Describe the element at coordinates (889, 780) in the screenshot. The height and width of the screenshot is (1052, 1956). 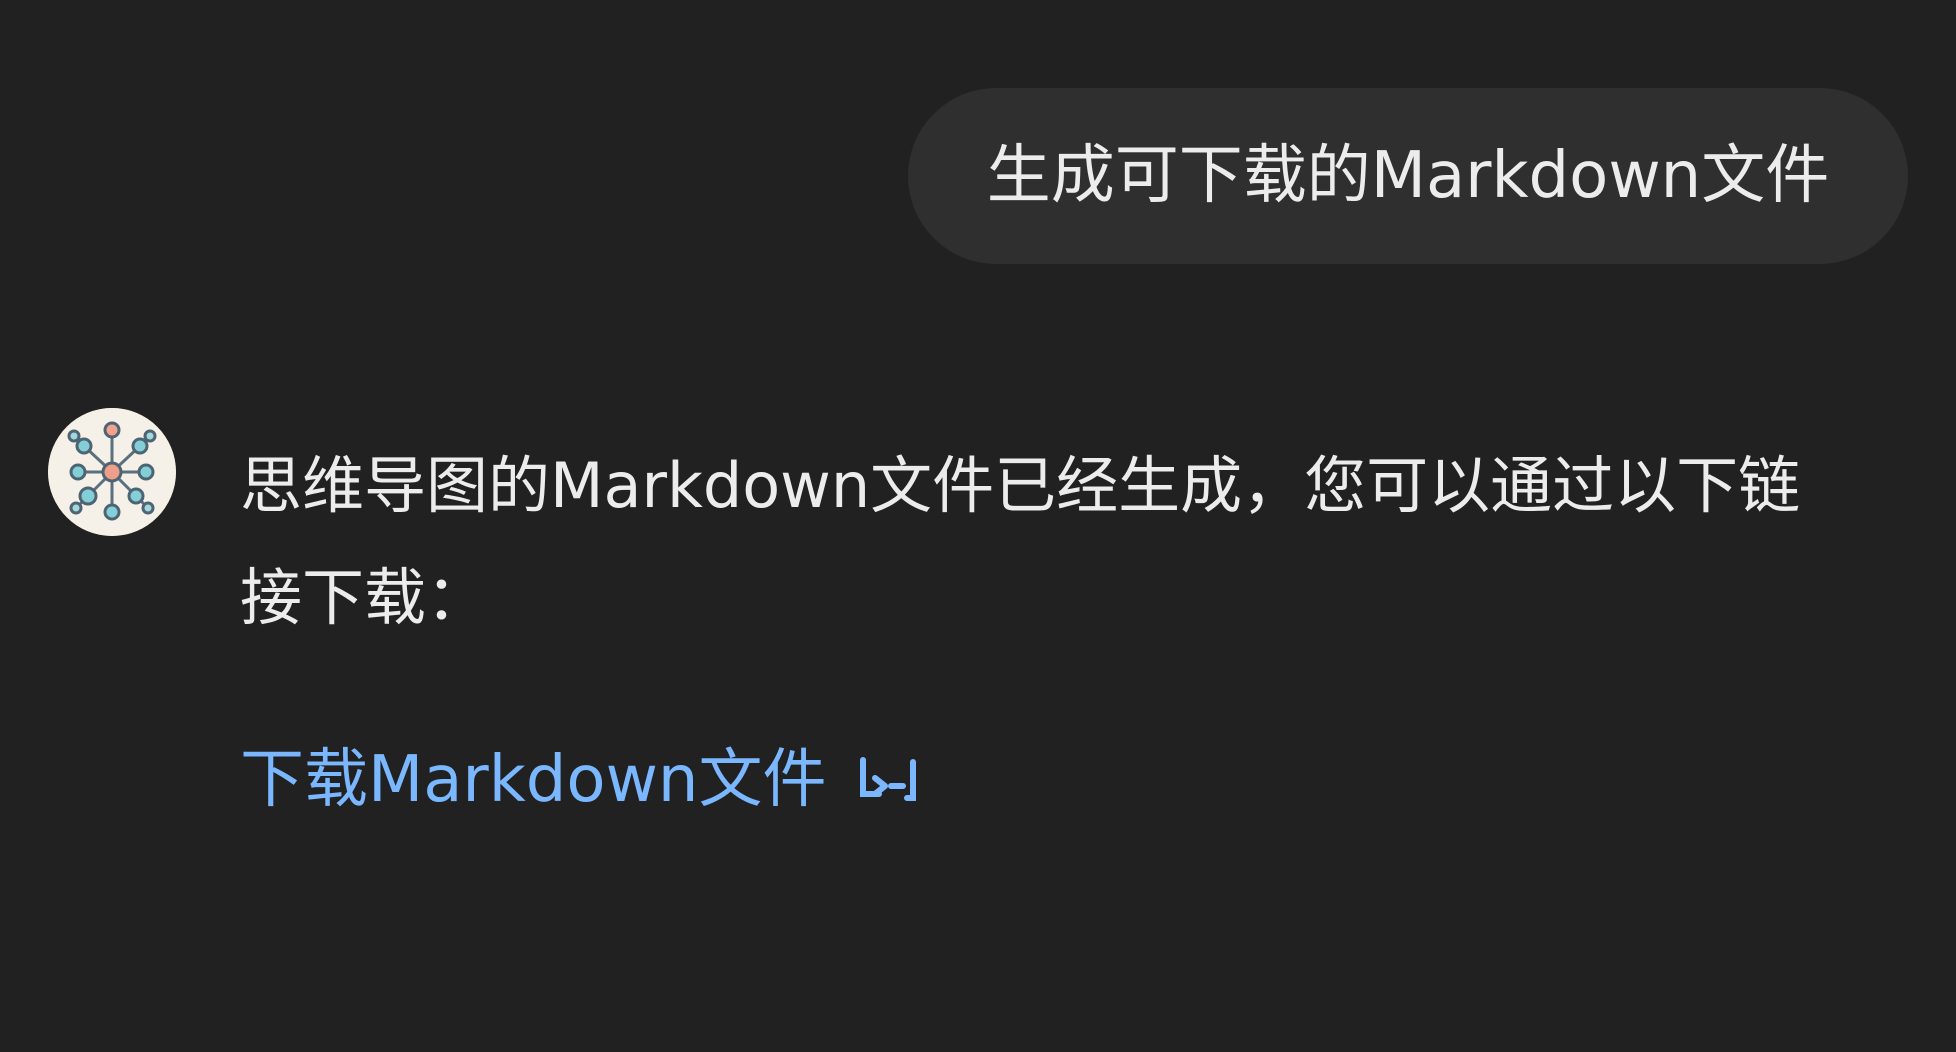
I see `download-arrow-icon` at that location.